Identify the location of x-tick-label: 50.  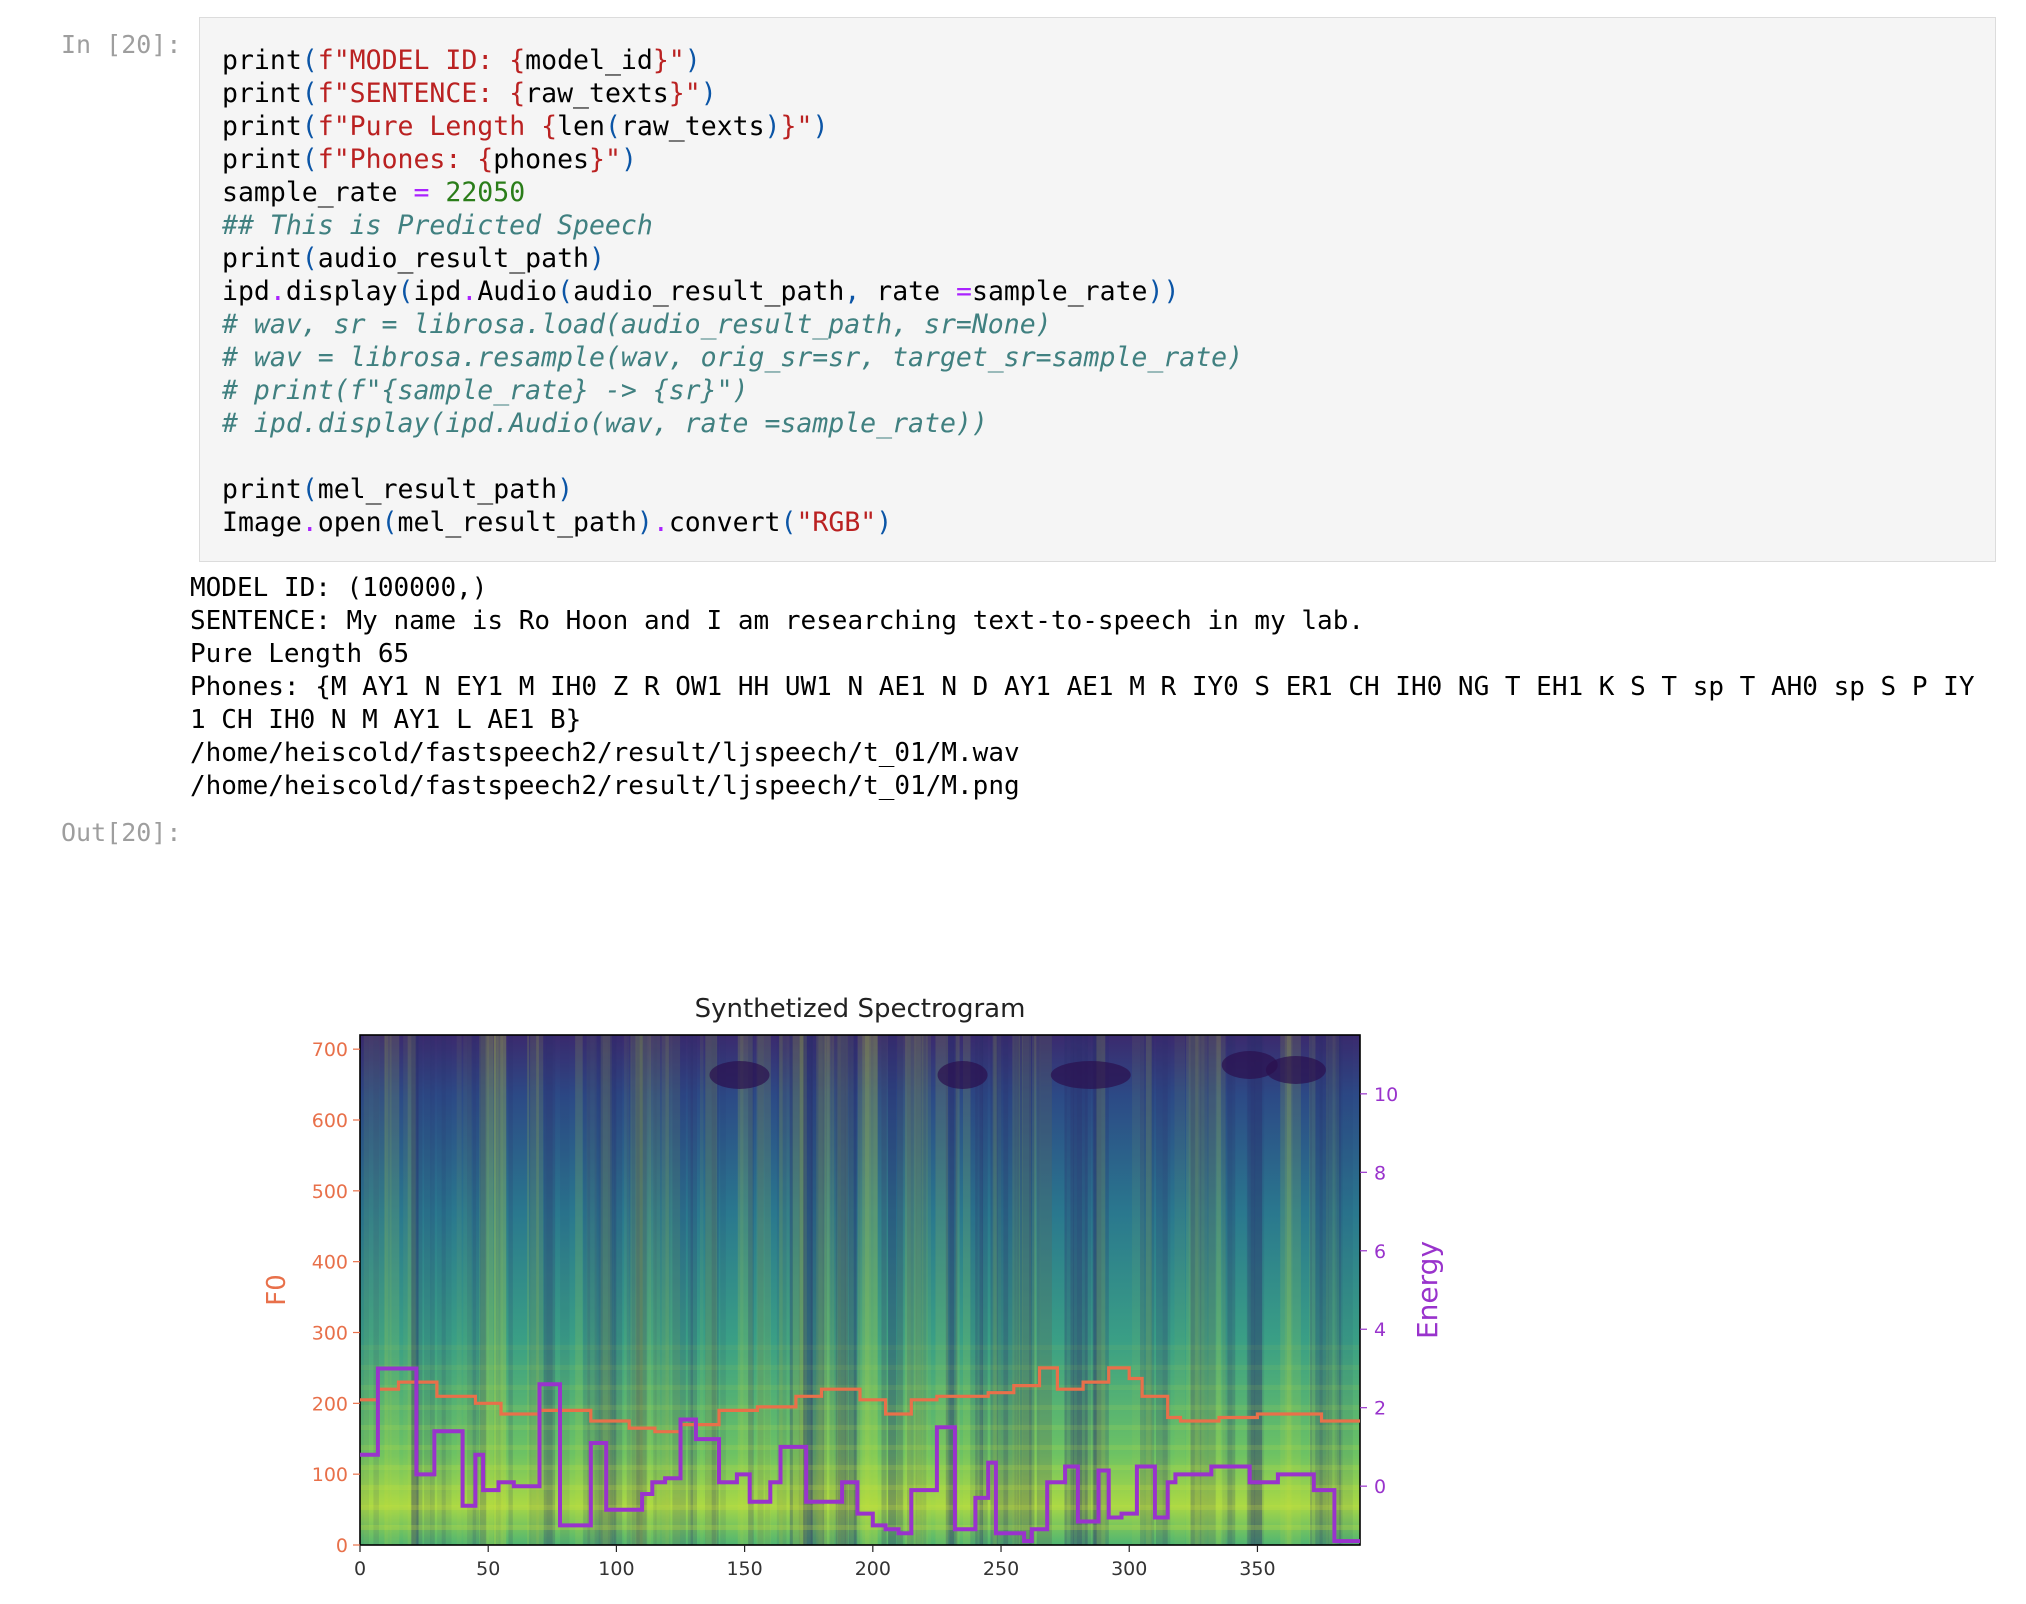
(488, 1569).